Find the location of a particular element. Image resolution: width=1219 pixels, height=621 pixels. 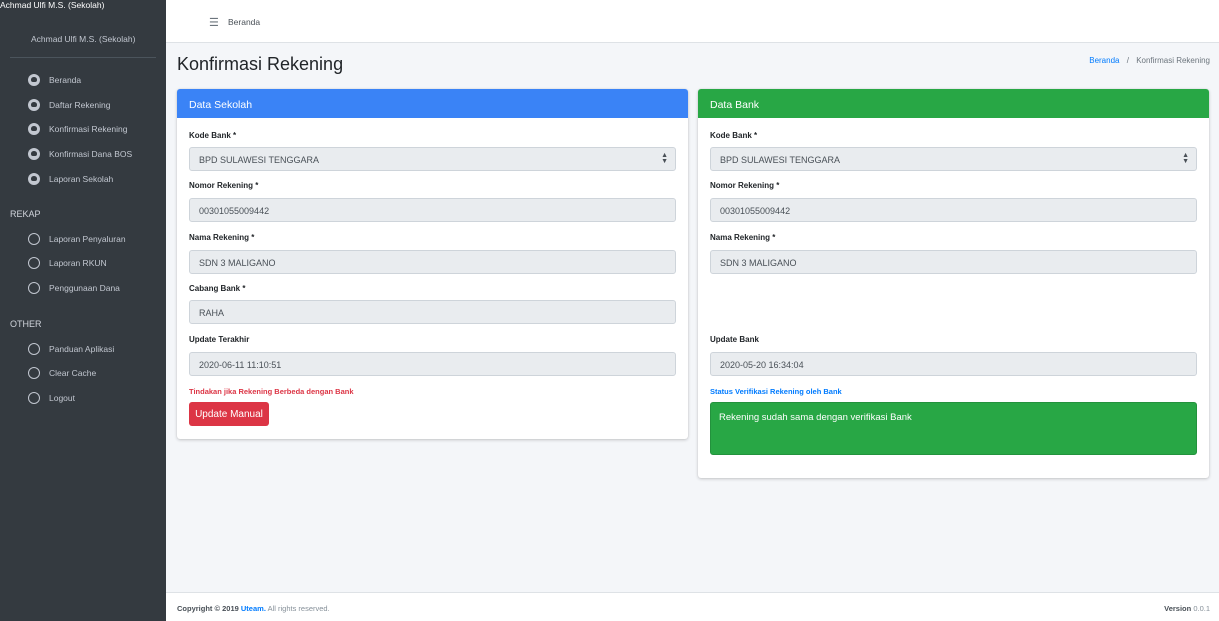

sidebar-item-clear-cache: Clear Cache is located at coordinates (62, 373).